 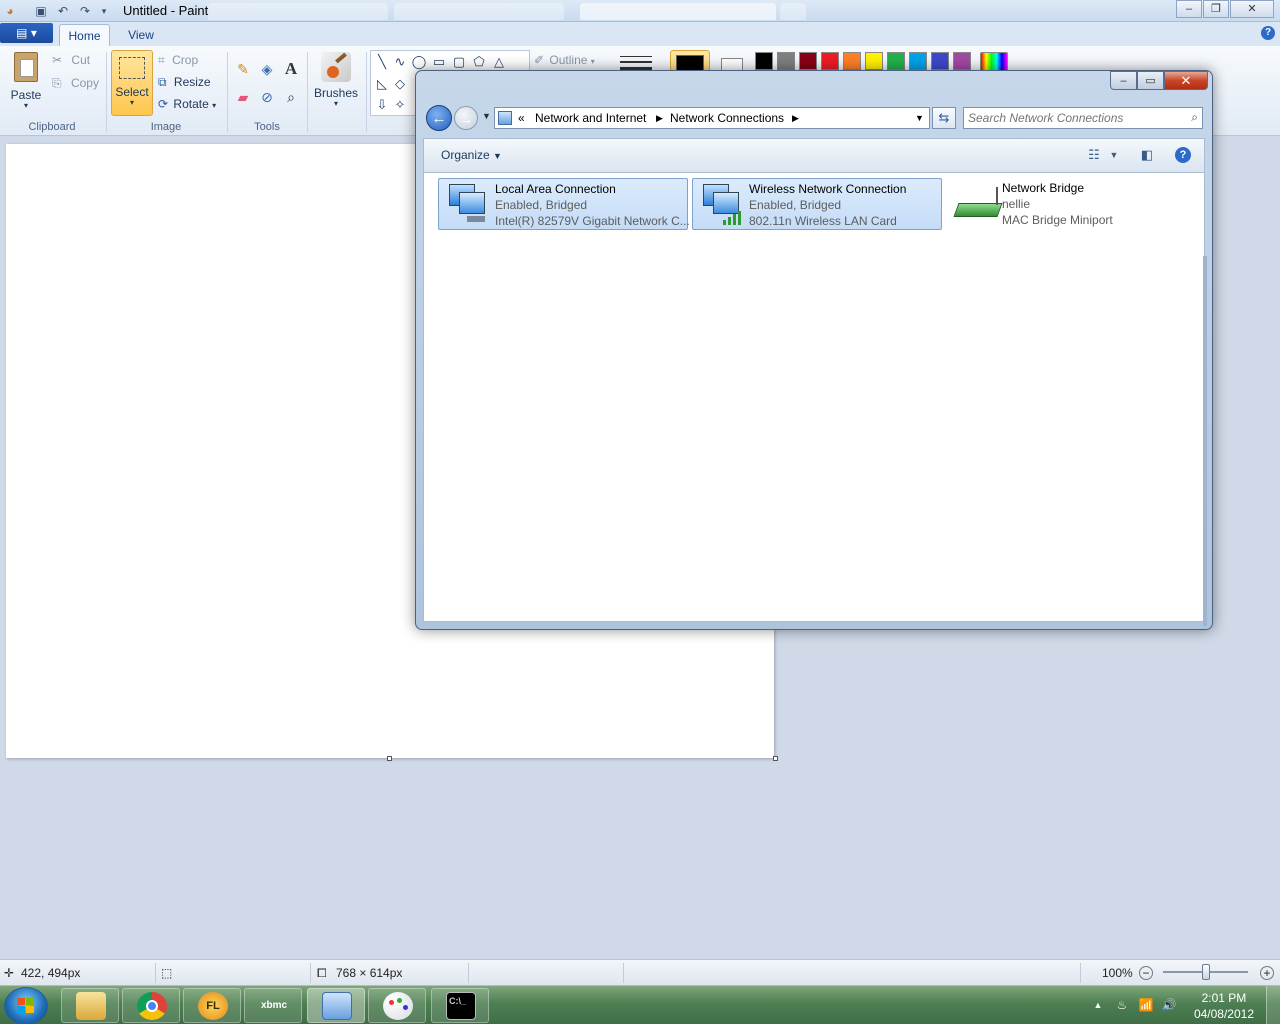 What do you see at coordinates (1267, 973) in the screenshot?
I see `zoom-in-button: +` at bounding box center [1267, 973].